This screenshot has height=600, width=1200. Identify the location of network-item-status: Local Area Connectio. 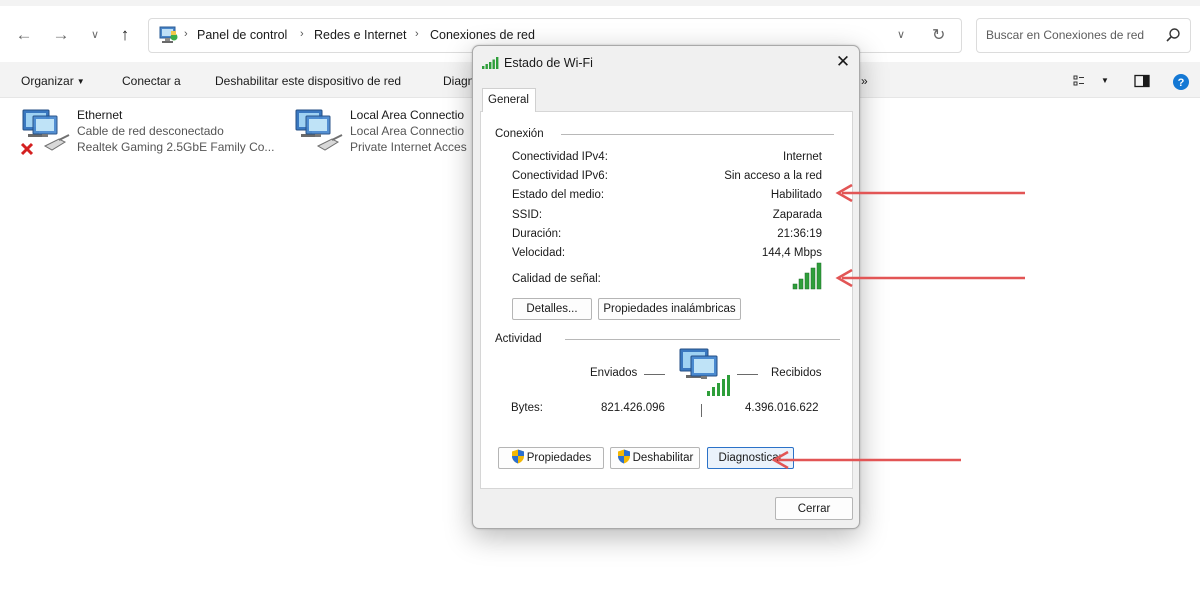
(407, 131).